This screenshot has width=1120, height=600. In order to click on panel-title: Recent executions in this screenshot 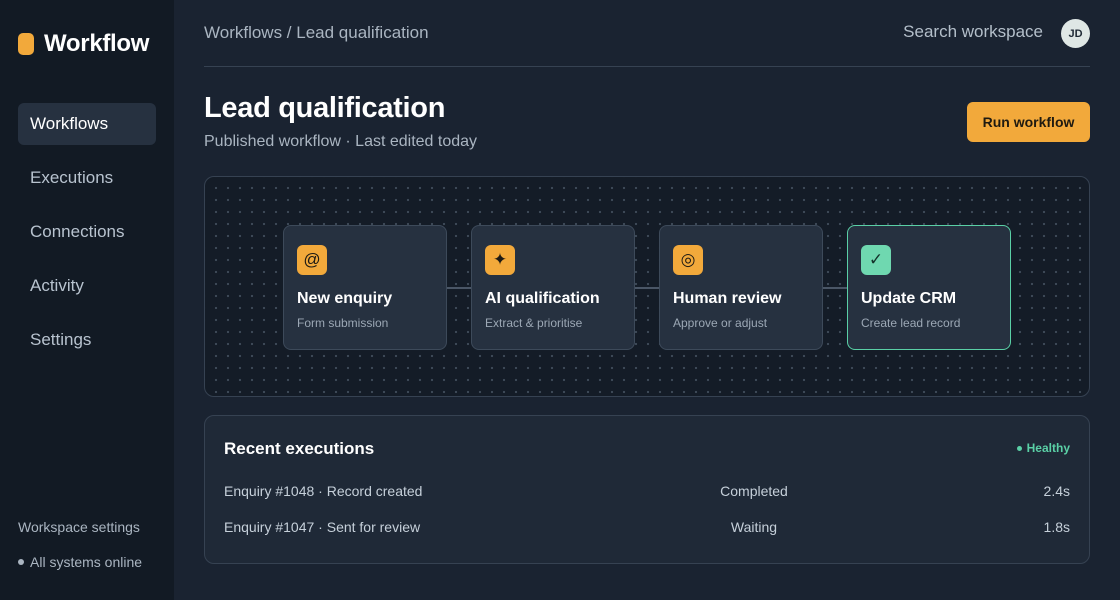, I will do `click(299, 448)`.